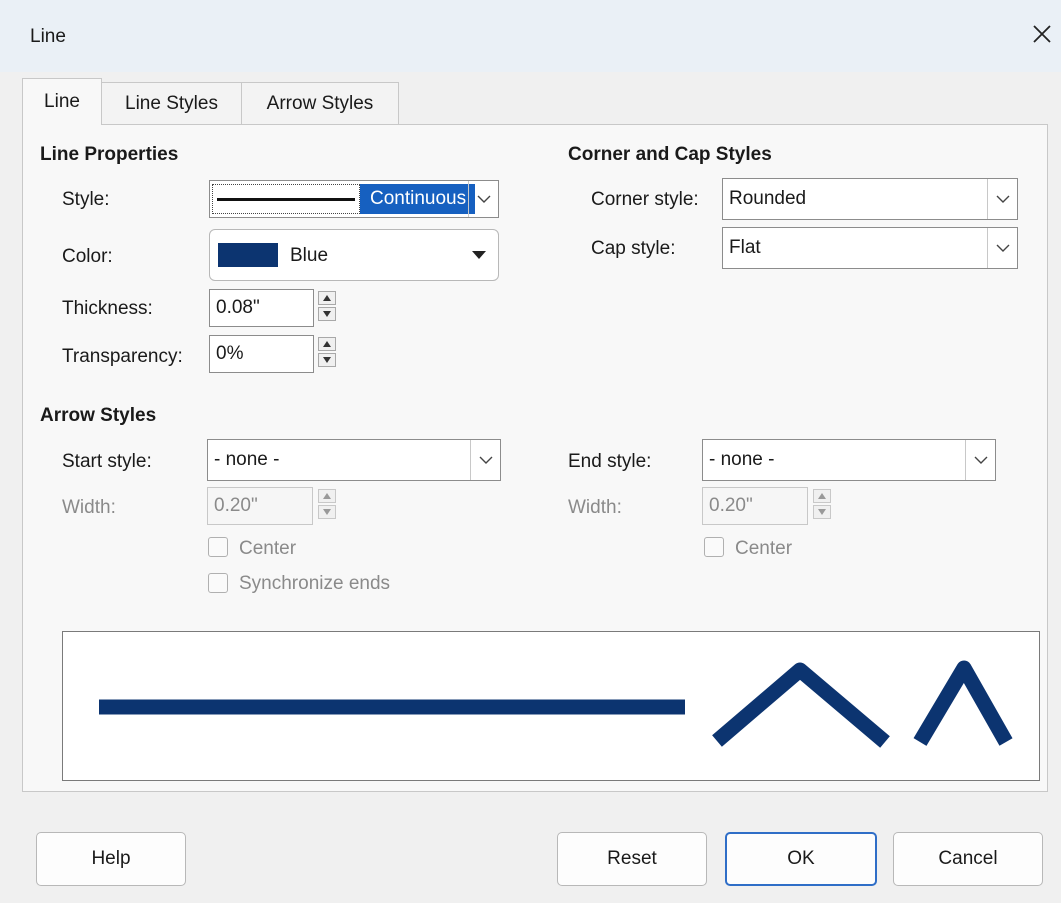 The image size is (1061, 903). Describe the element at coordinates (261, 308) in the screenshot. I see `thickness-input: 0.08"` at that location.